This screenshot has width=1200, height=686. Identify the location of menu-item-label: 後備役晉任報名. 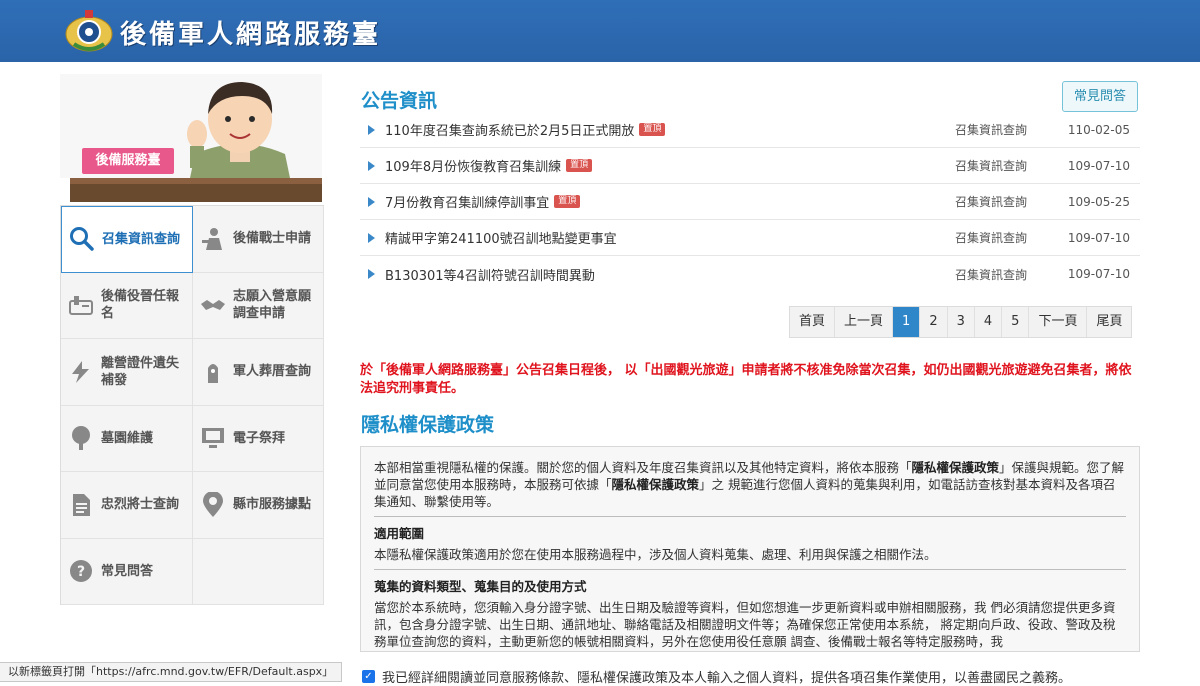
(140, 305).